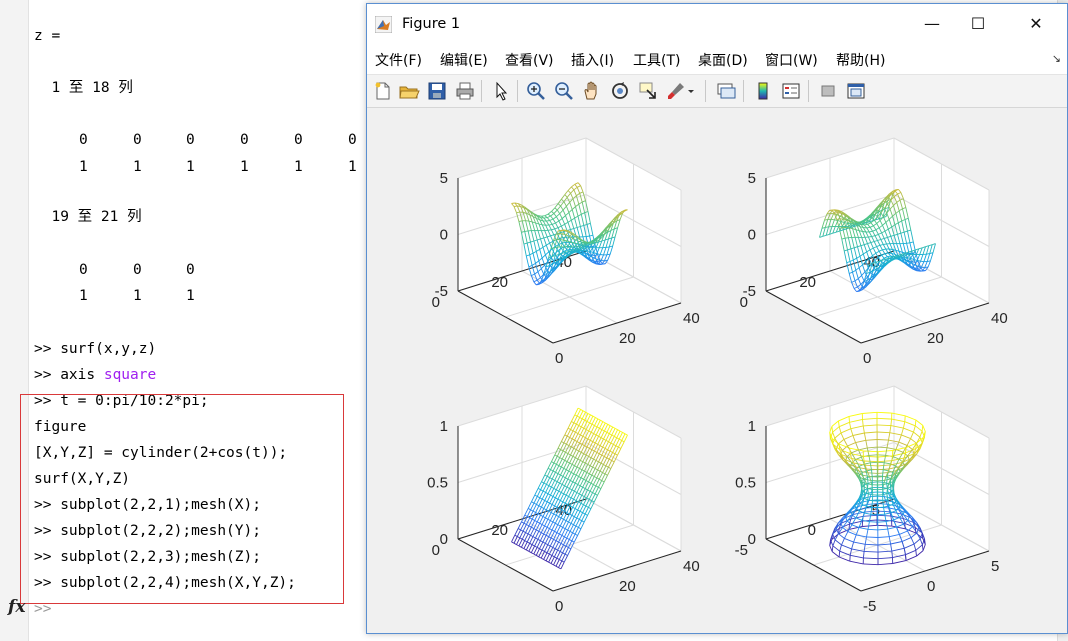  What do you see at coordinates (723, 60) in the screenshot?
I see `menu-desktop: 桌面(D)` at bounding box center [723, 60].